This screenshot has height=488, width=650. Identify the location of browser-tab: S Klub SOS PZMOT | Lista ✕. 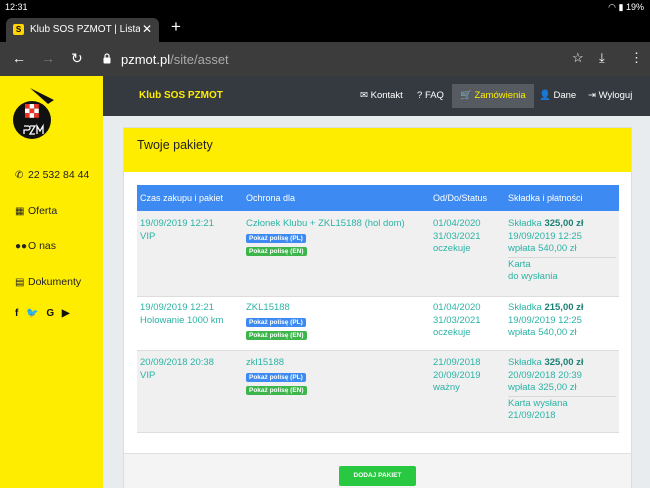
(82, 30).